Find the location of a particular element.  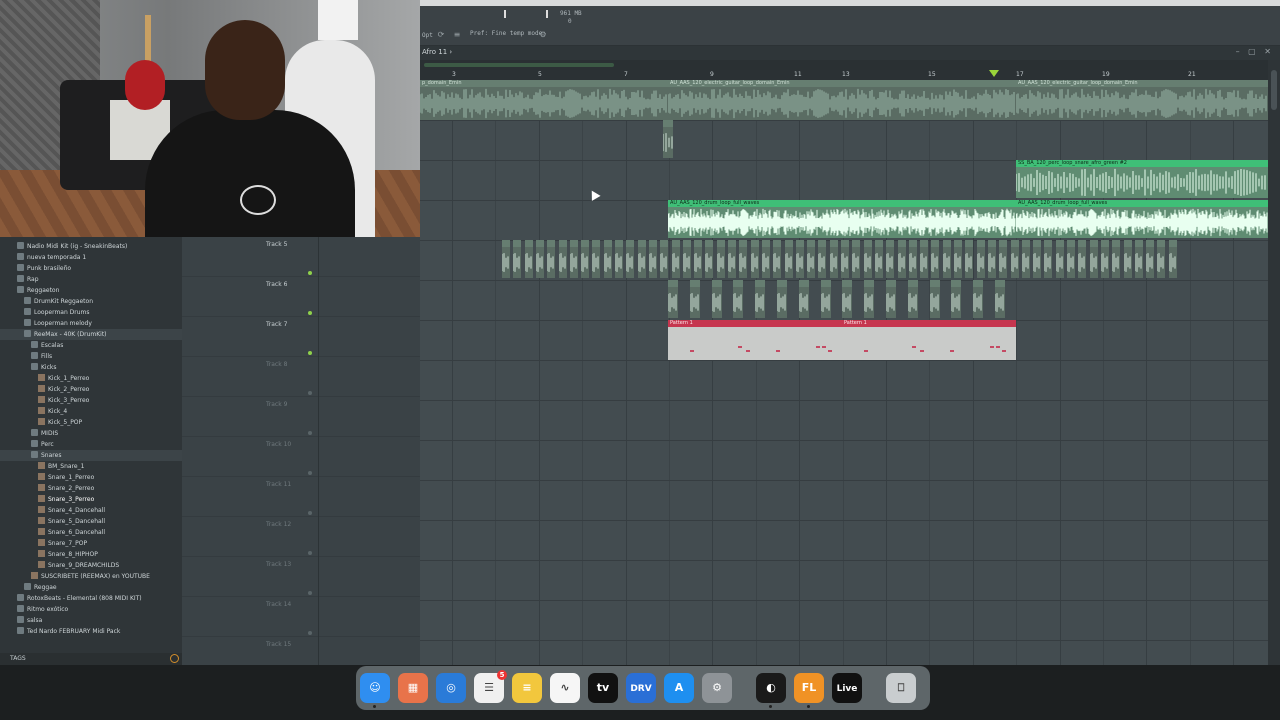

browser-folder: RotoxBeats - Elemental (808 MIDI KIT) is located at coordinates (91, 598).